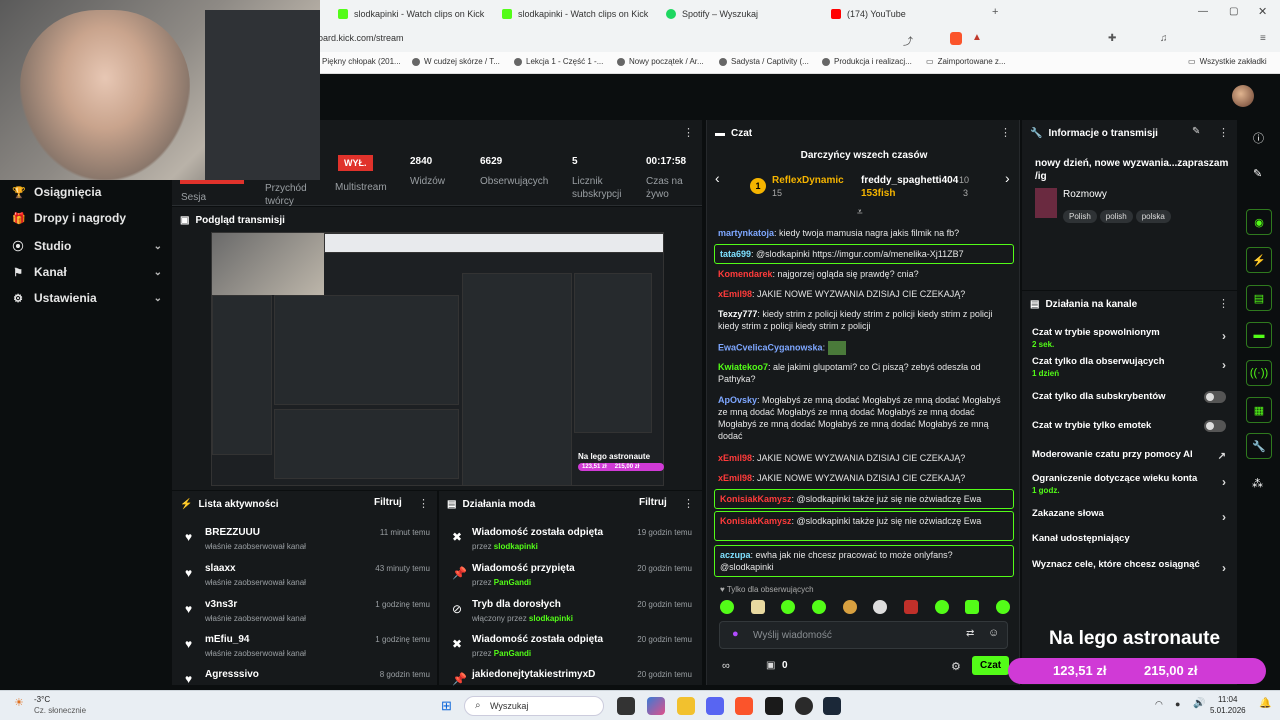 The width and height of the screenshot is (1280, 720). I want to click on camera-icon: ◉, so click(1259, 222).